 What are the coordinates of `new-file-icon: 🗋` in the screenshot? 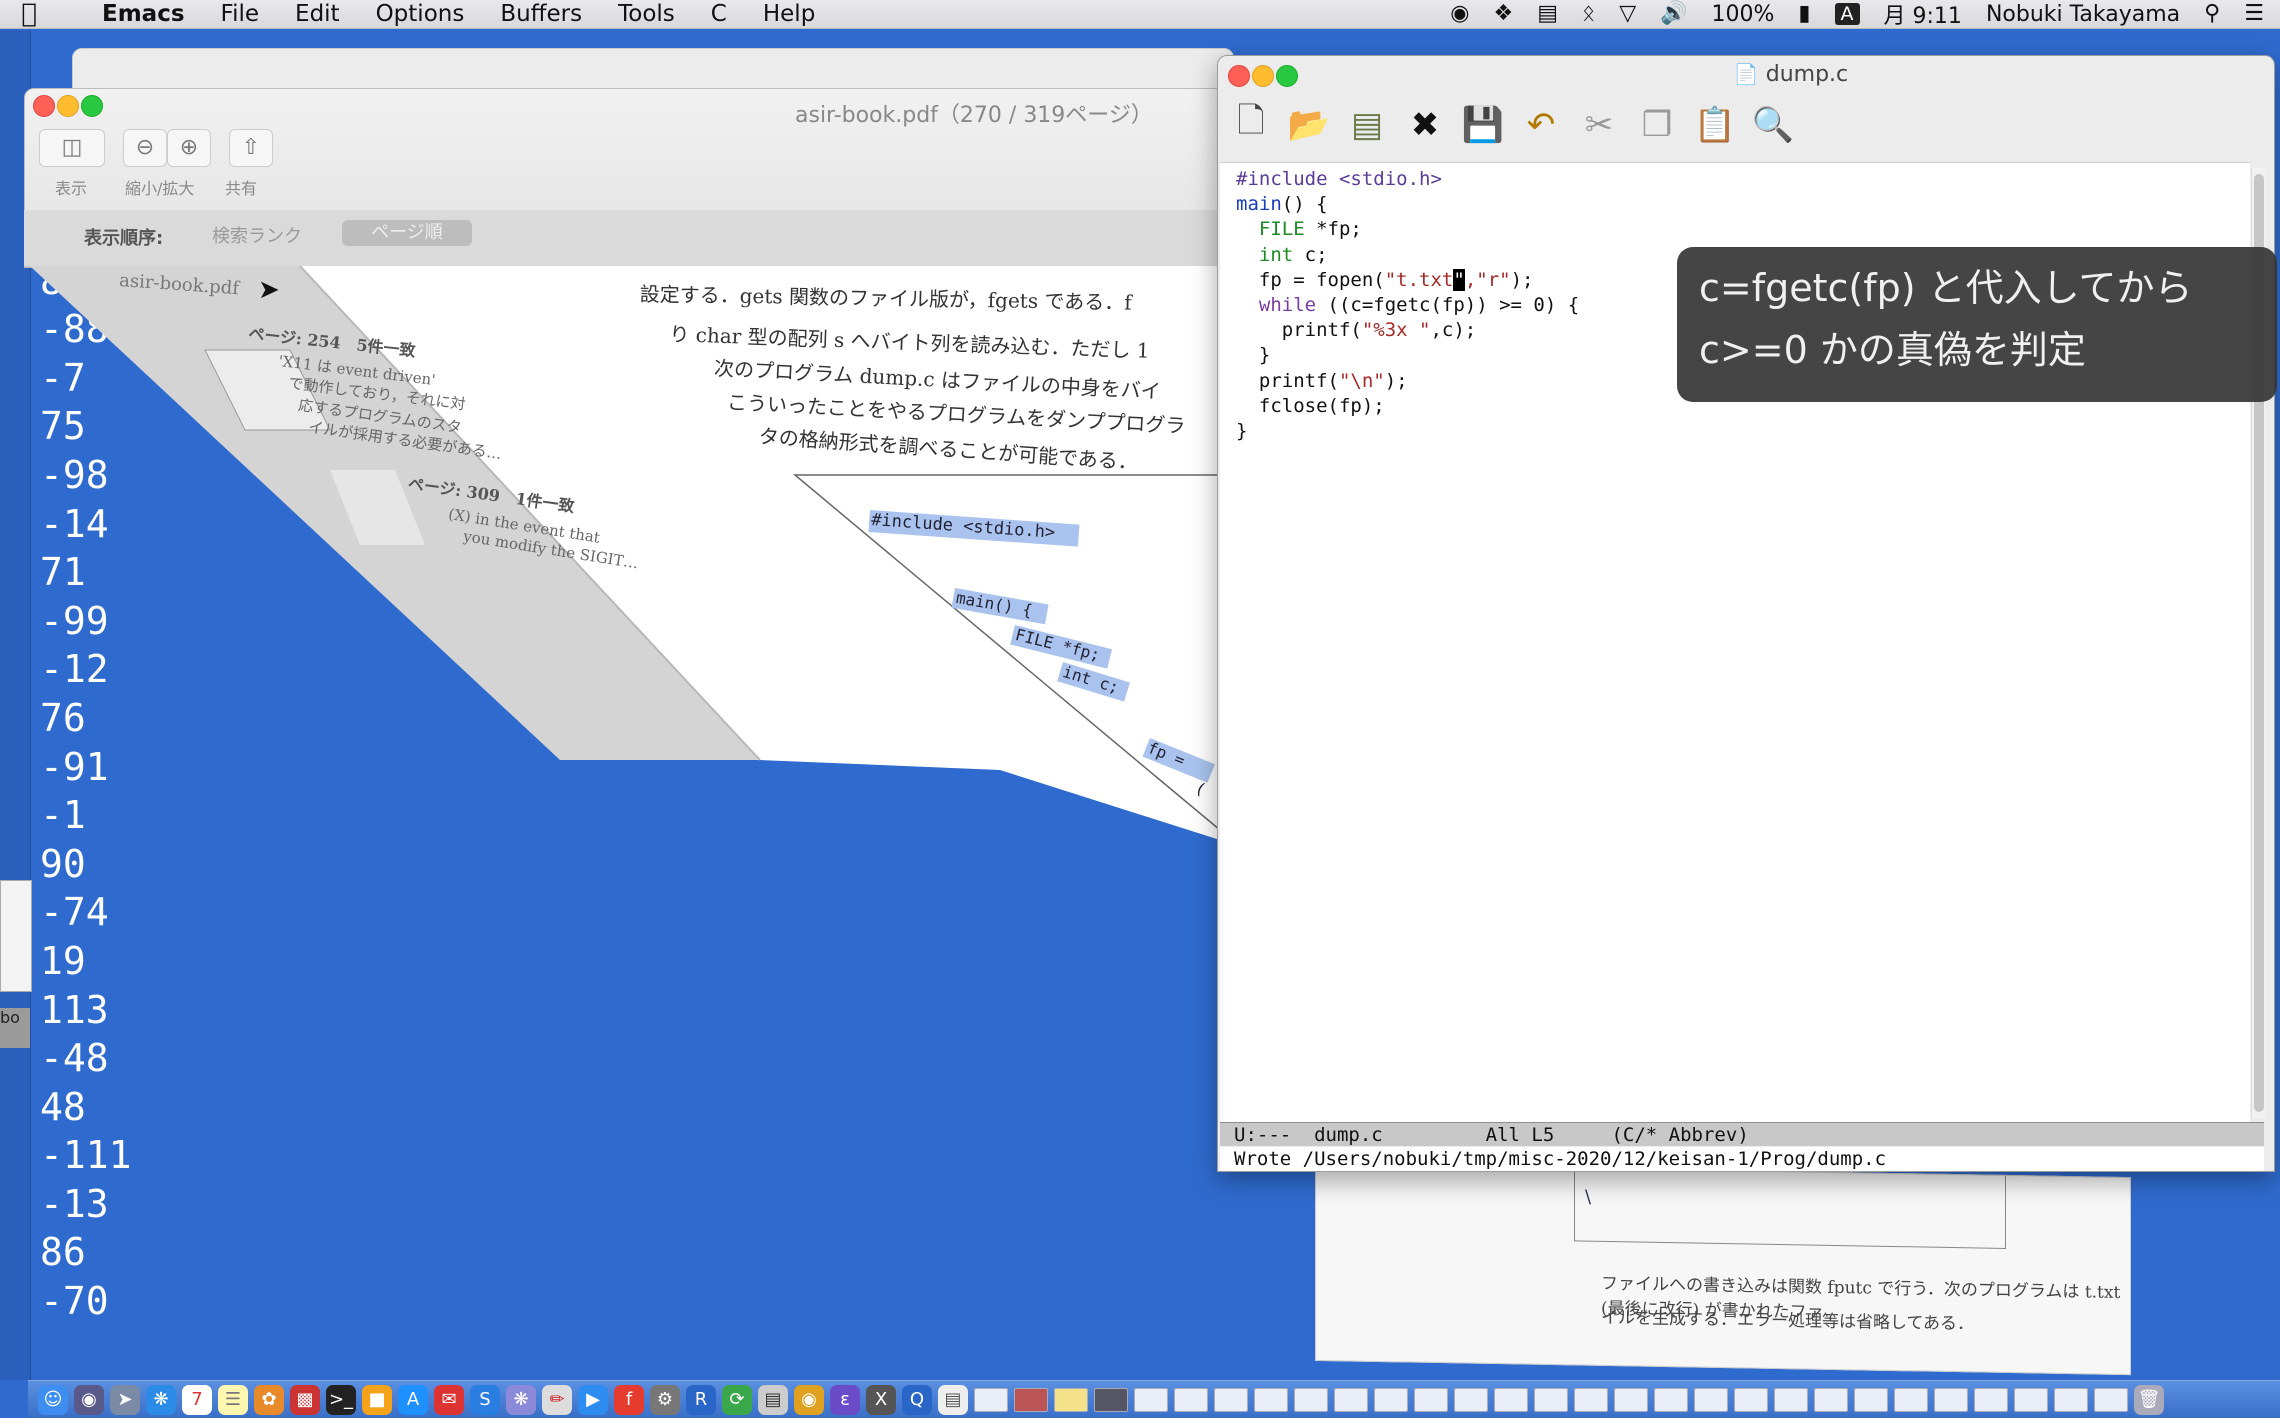 It's located at (1251, 125).